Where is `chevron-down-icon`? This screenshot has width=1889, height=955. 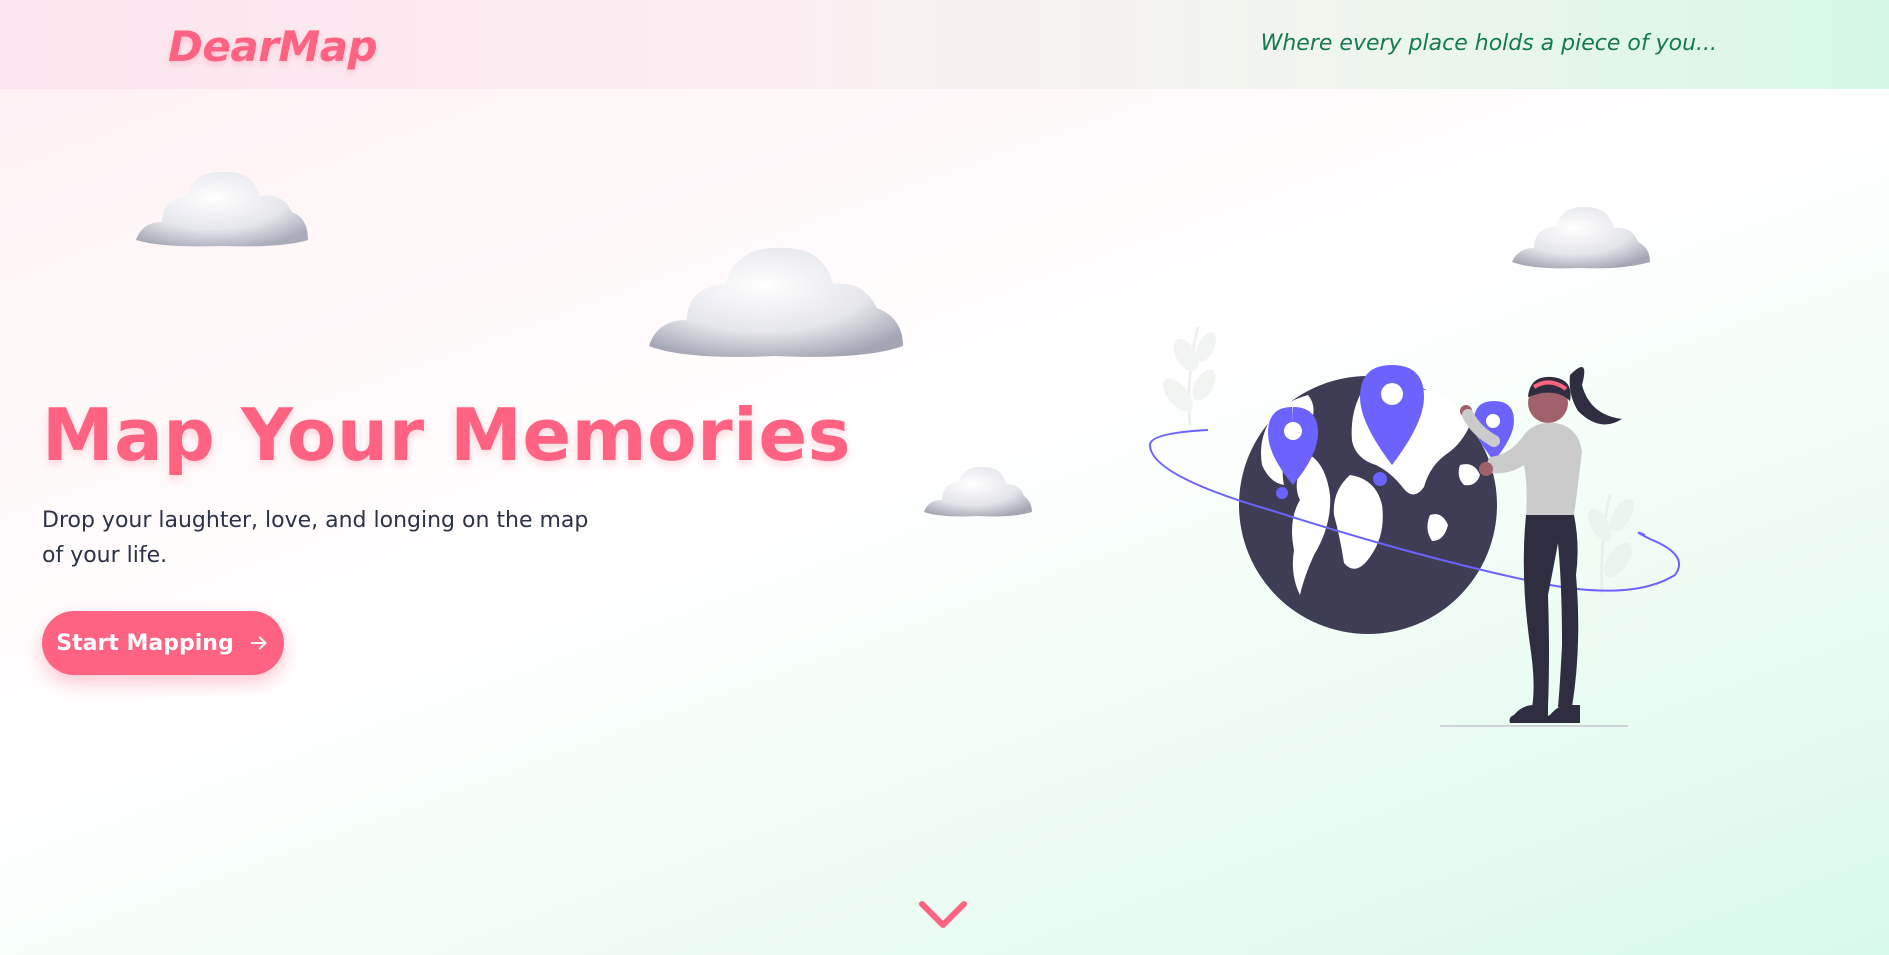
chevron-down-icon is located at coordinates (943, 915).